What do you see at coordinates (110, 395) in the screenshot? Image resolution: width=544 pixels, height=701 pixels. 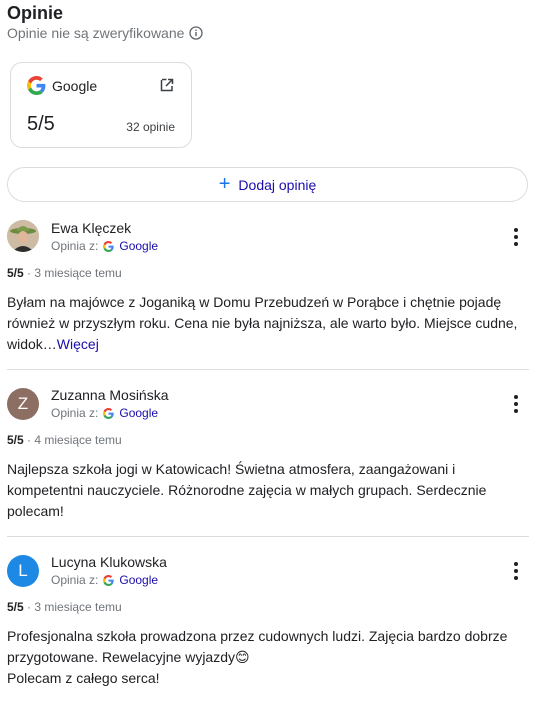 I see `review-author: Zuzanna Mosińska` at bounding box center [110, 395].